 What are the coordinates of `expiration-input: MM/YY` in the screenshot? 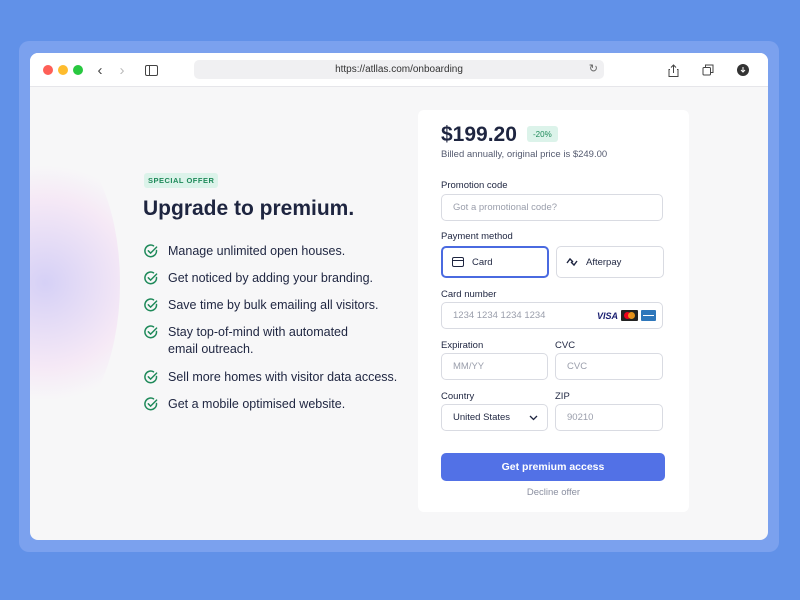 It's located at (494, 366).